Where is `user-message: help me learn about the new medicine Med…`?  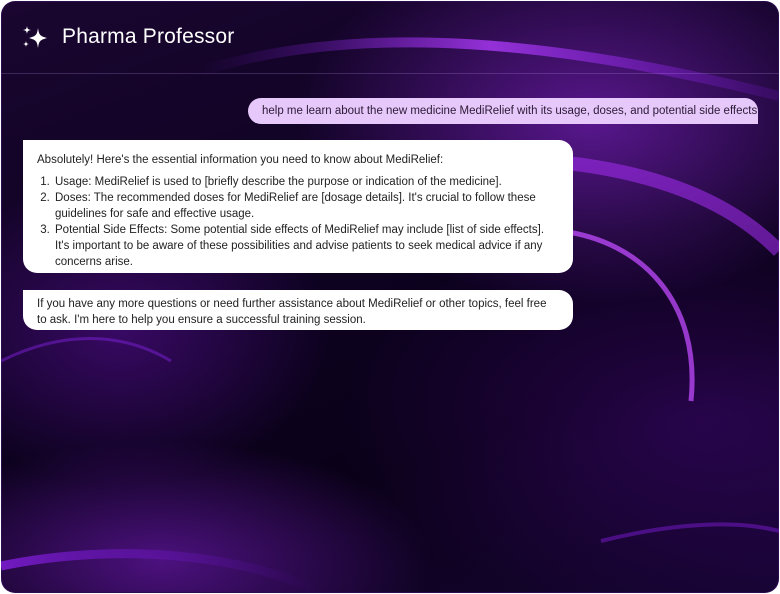 user-message: help me learn about the new medicine Med… is located at coordinates (503, 111).